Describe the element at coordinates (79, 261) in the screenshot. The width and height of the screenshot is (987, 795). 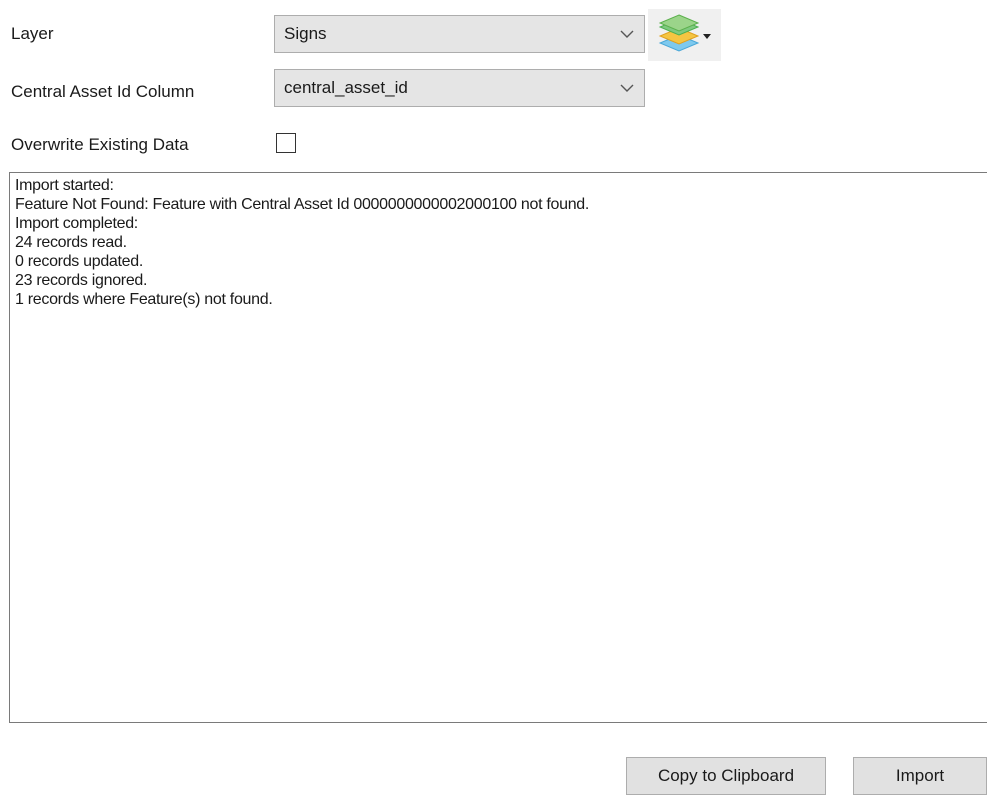
I see `log-line: 0 records updated.` at that location.